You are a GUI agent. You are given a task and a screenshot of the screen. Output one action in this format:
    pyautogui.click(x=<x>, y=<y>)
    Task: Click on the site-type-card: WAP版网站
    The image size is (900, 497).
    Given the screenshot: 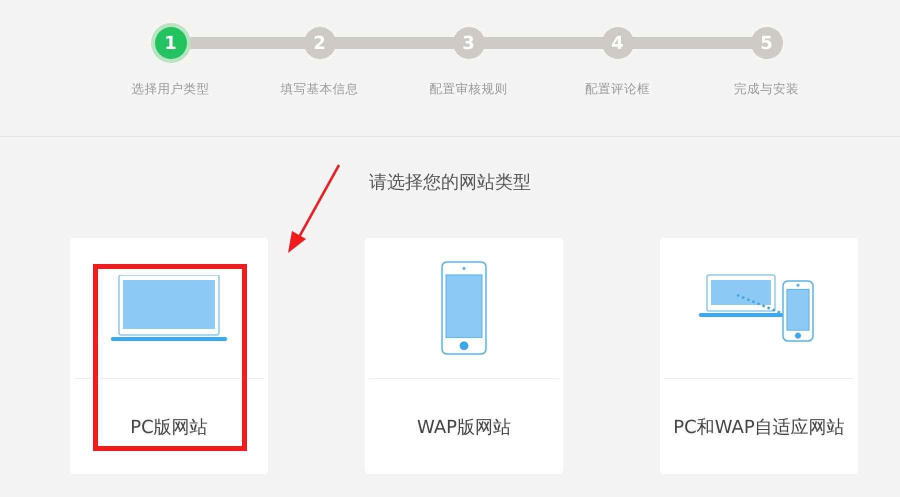 What is the action you would take?
    pyautogui.click(x=464, y=356)
    